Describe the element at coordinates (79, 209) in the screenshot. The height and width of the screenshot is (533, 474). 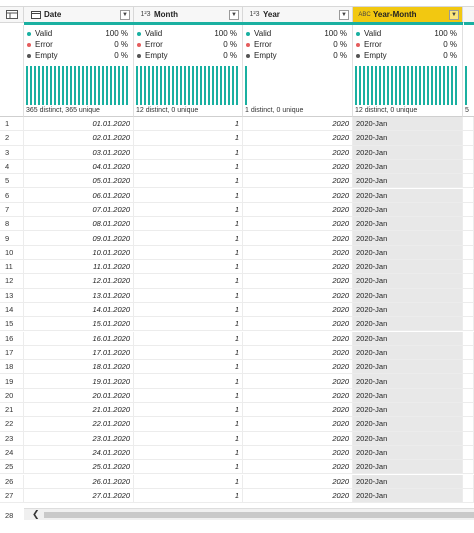
I see `cell-date: 07.01.2020` at that location.